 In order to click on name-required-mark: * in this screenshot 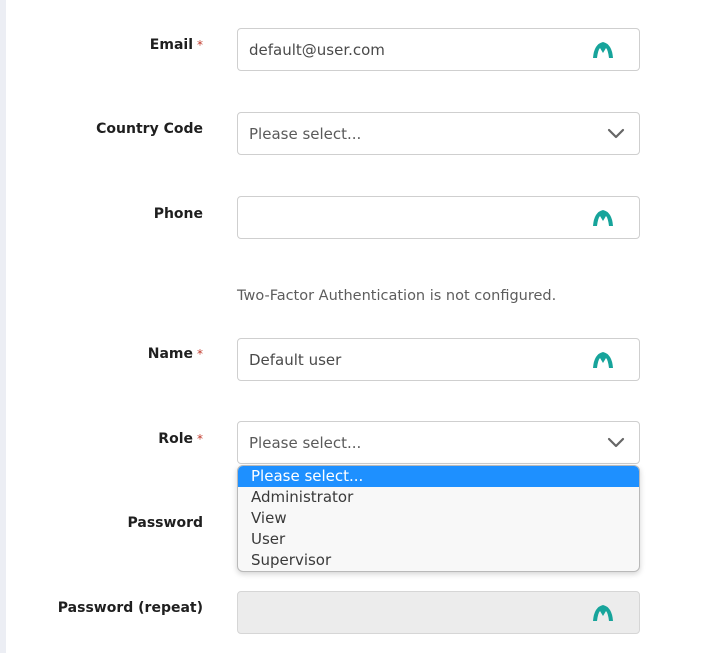, I will do `click(200, 354)`.